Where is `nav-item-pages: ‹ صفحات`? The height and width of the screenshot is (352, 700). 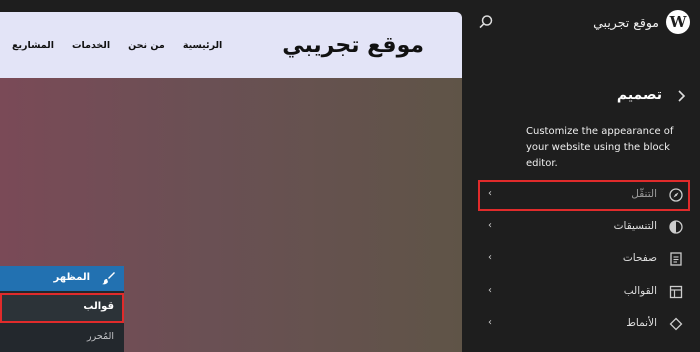
nav-item-pages: ‹ صفحات is located at coordinates (584, 259).